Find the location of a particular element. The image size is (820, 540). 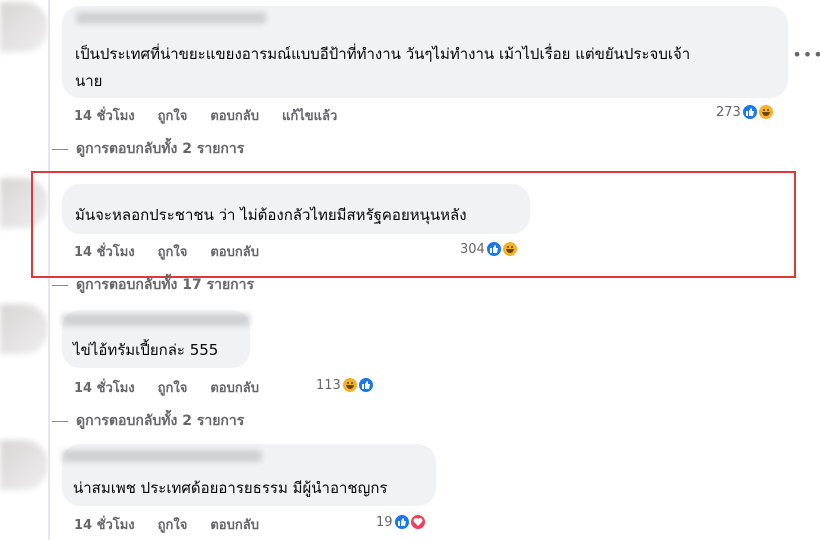

reaction-summary: 19 is located at coordinates (401, 522).